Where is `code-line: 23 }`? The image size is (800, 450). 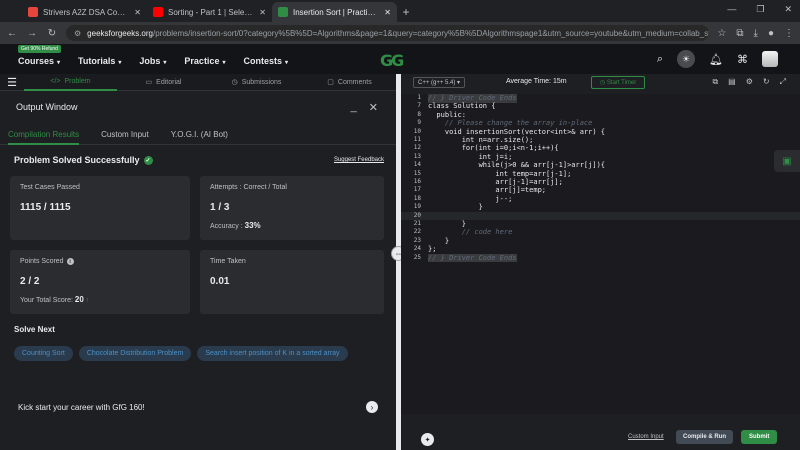 code-line: 23 } is located at coordinates (600, 241).